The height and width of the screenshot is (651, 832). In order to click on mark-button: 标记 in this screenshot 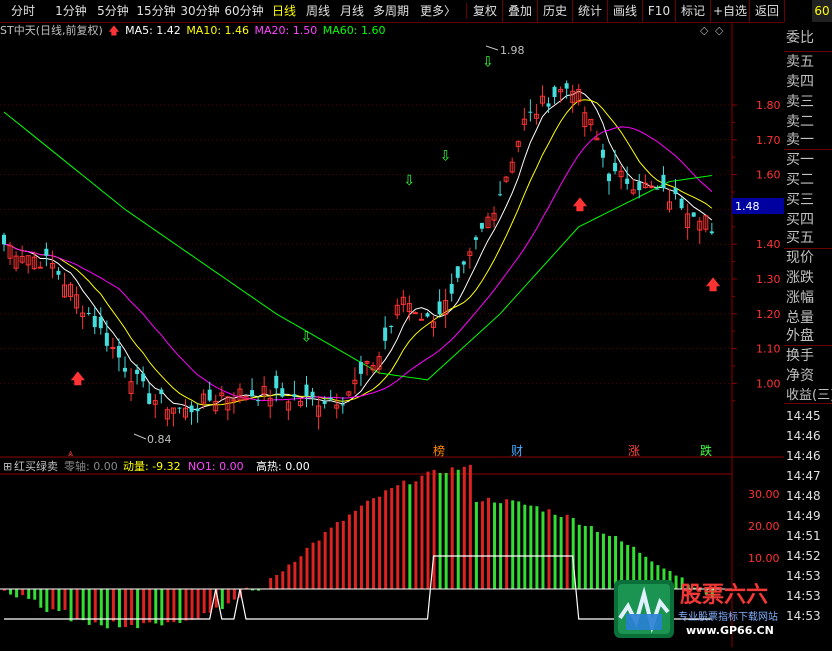, I will do `click(693, 11)`.